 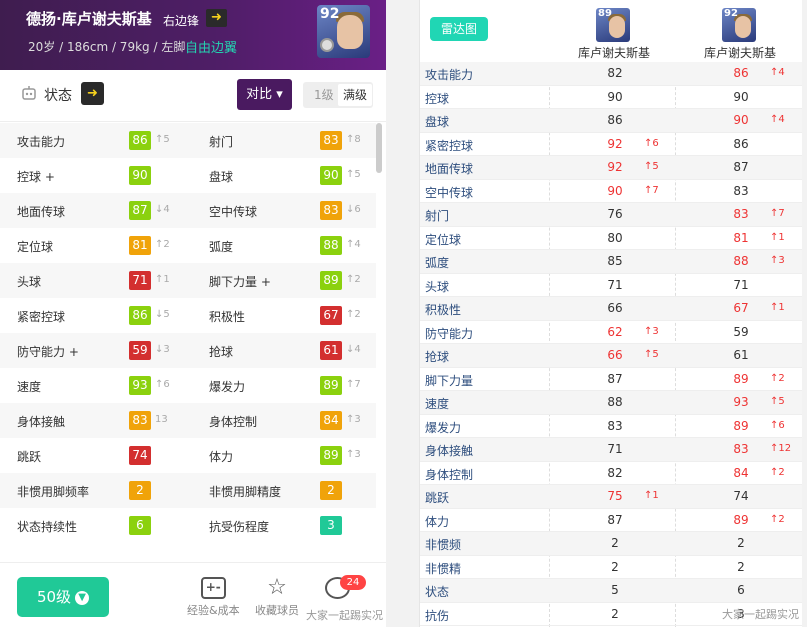 I want to click on comment-count-badge: 24, so click(x=353, y=582).